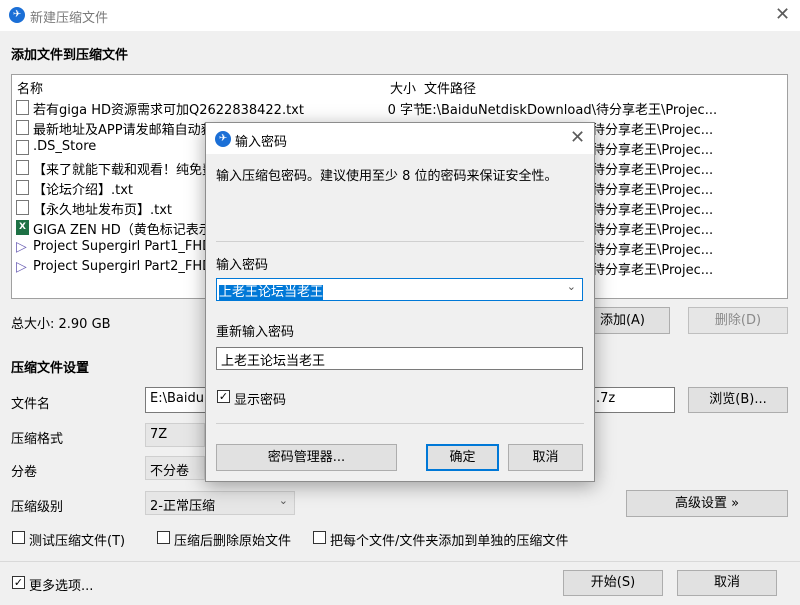 The image size is (800, 605). What do you see at coordinates (50, 368) in the screenshot?
I see `settings-section-title: 压缩文件设置` at bounding box center [50, 368].